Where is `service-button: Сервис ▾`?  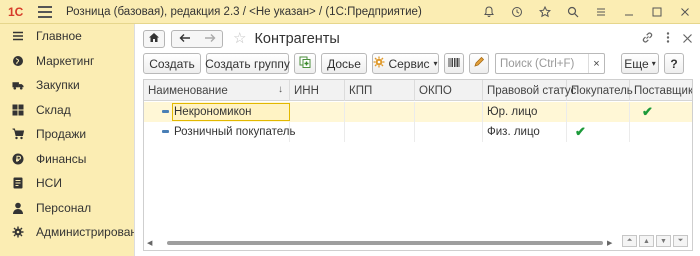
service-button: Сервис ▾ is located at coordinates (405, 63).